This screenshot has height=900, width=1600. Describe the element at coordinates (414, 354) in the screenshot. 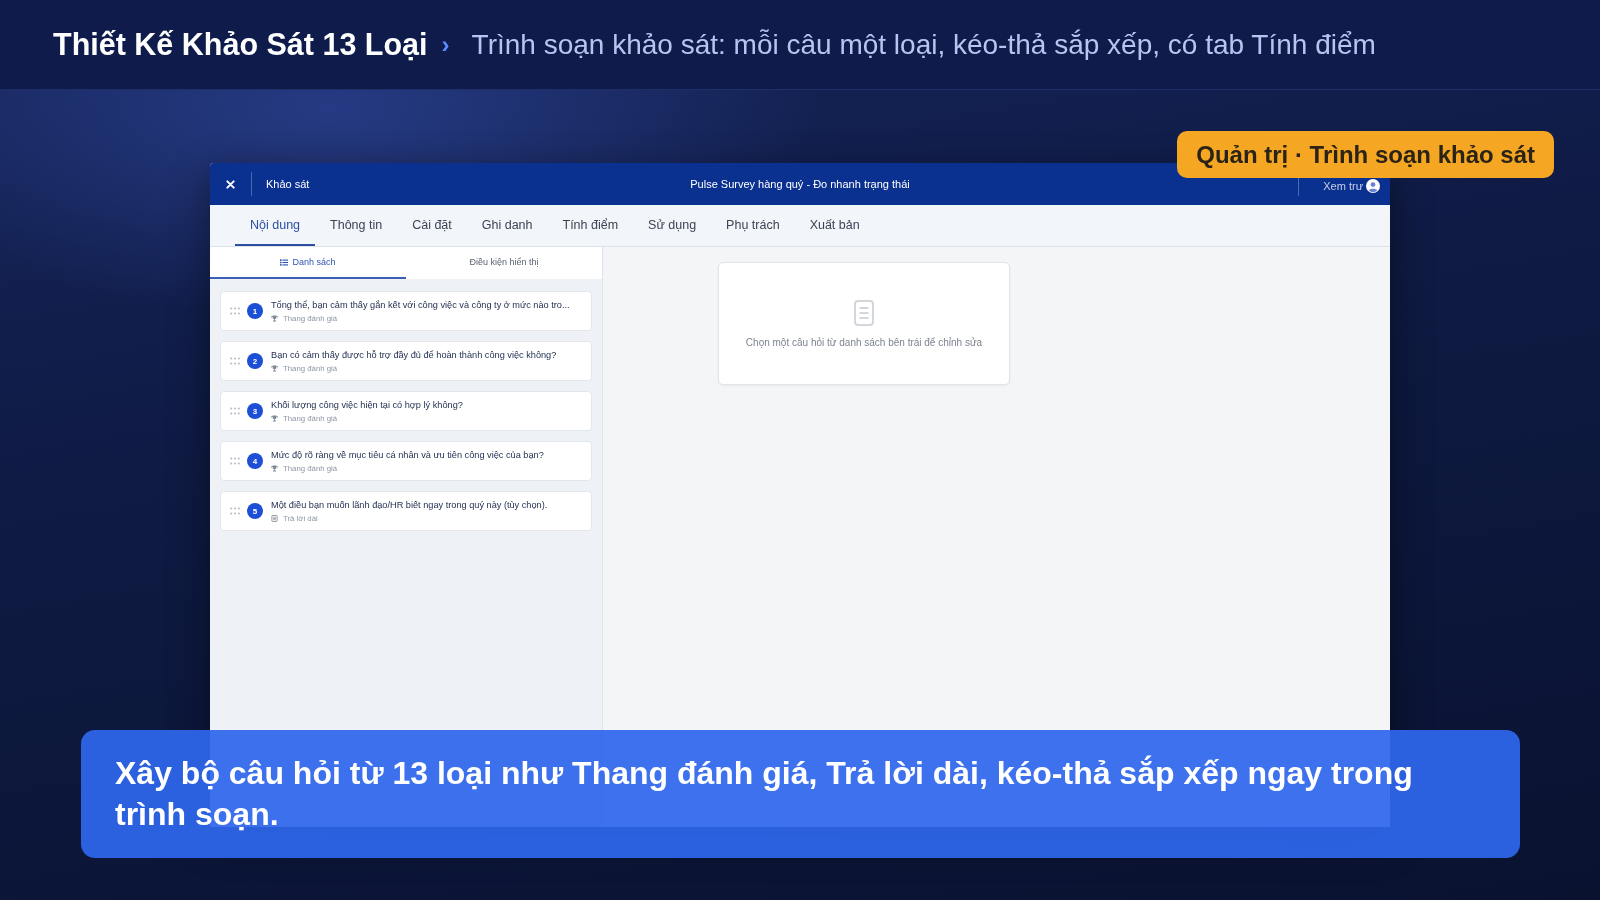

I see `question-text: Bạn có cảm thấy được hỗ trợ đầy đủ để hoàn thành công việc không?` at that location.